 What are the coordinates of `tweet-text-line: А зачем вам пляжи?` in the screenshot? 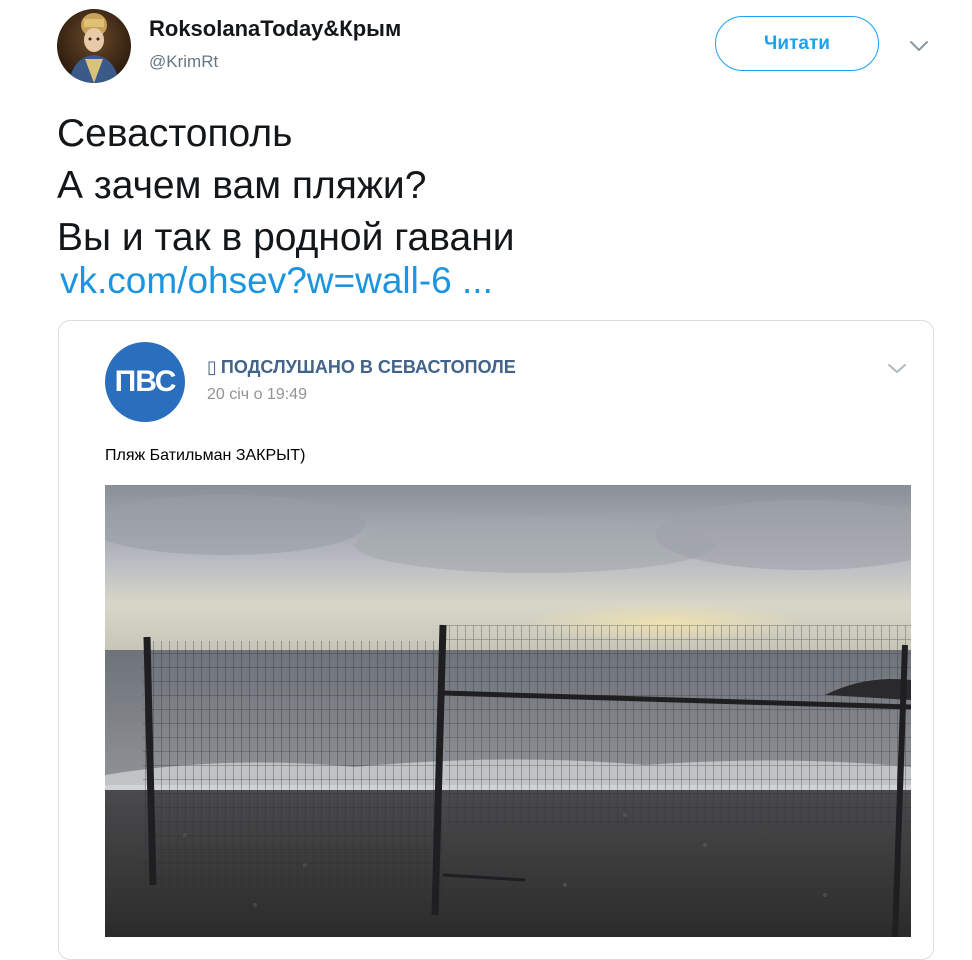 It's located at (242, 185).